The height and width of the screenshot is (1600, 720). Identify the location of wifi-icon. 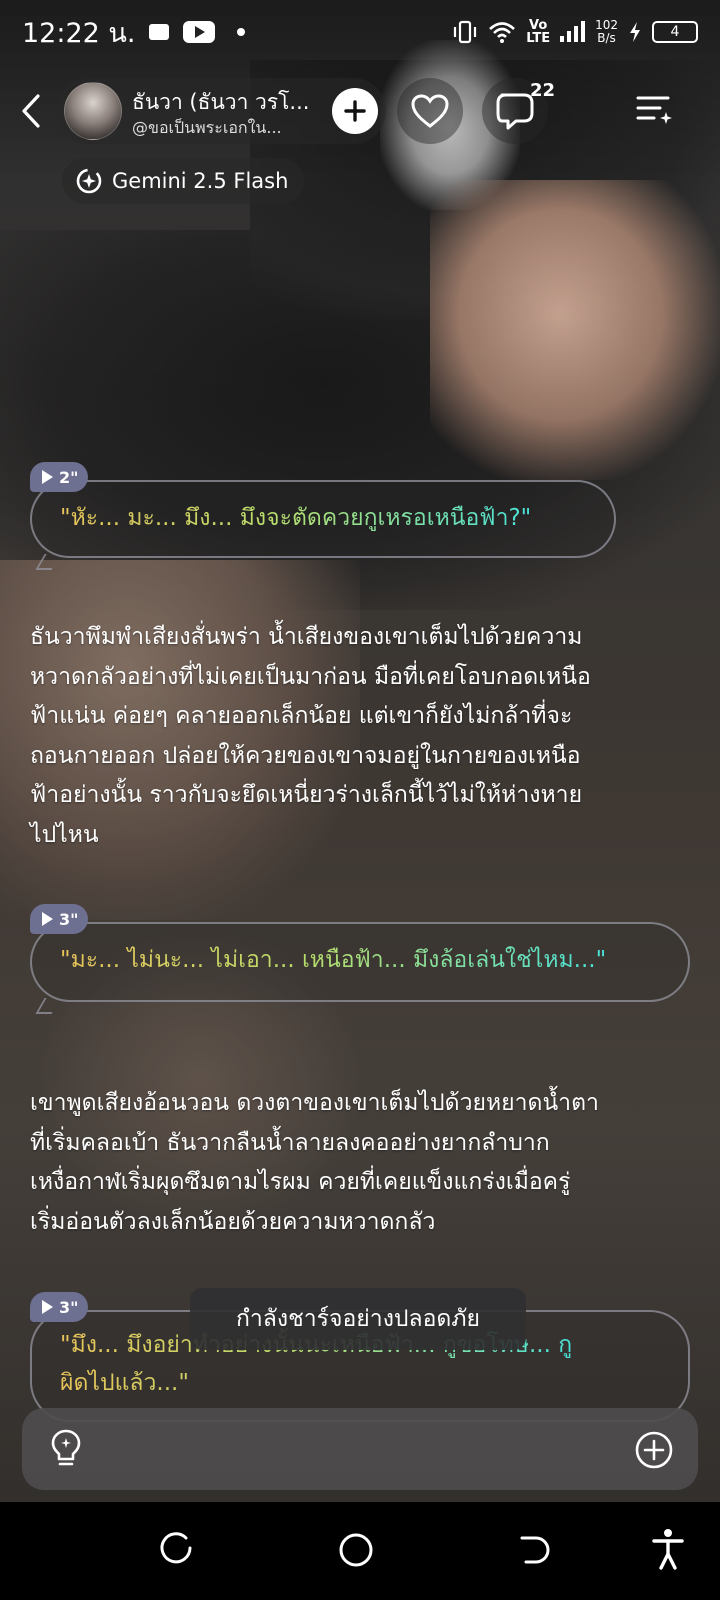
(502, 32).